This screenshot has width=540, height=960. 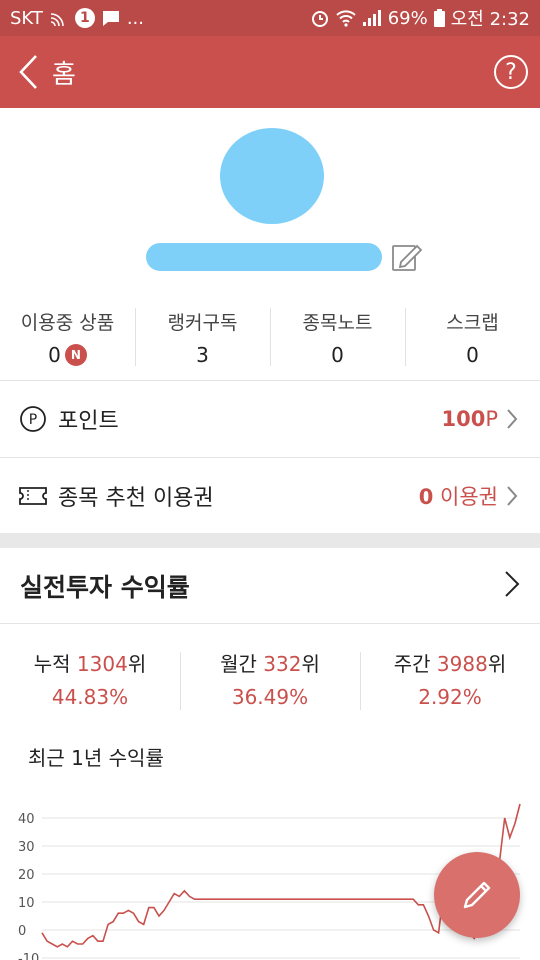 What do you see at coordinates (26, 903) in the screenshot?
I see `y-tick-label: 10` at bounding box center [26, 903].